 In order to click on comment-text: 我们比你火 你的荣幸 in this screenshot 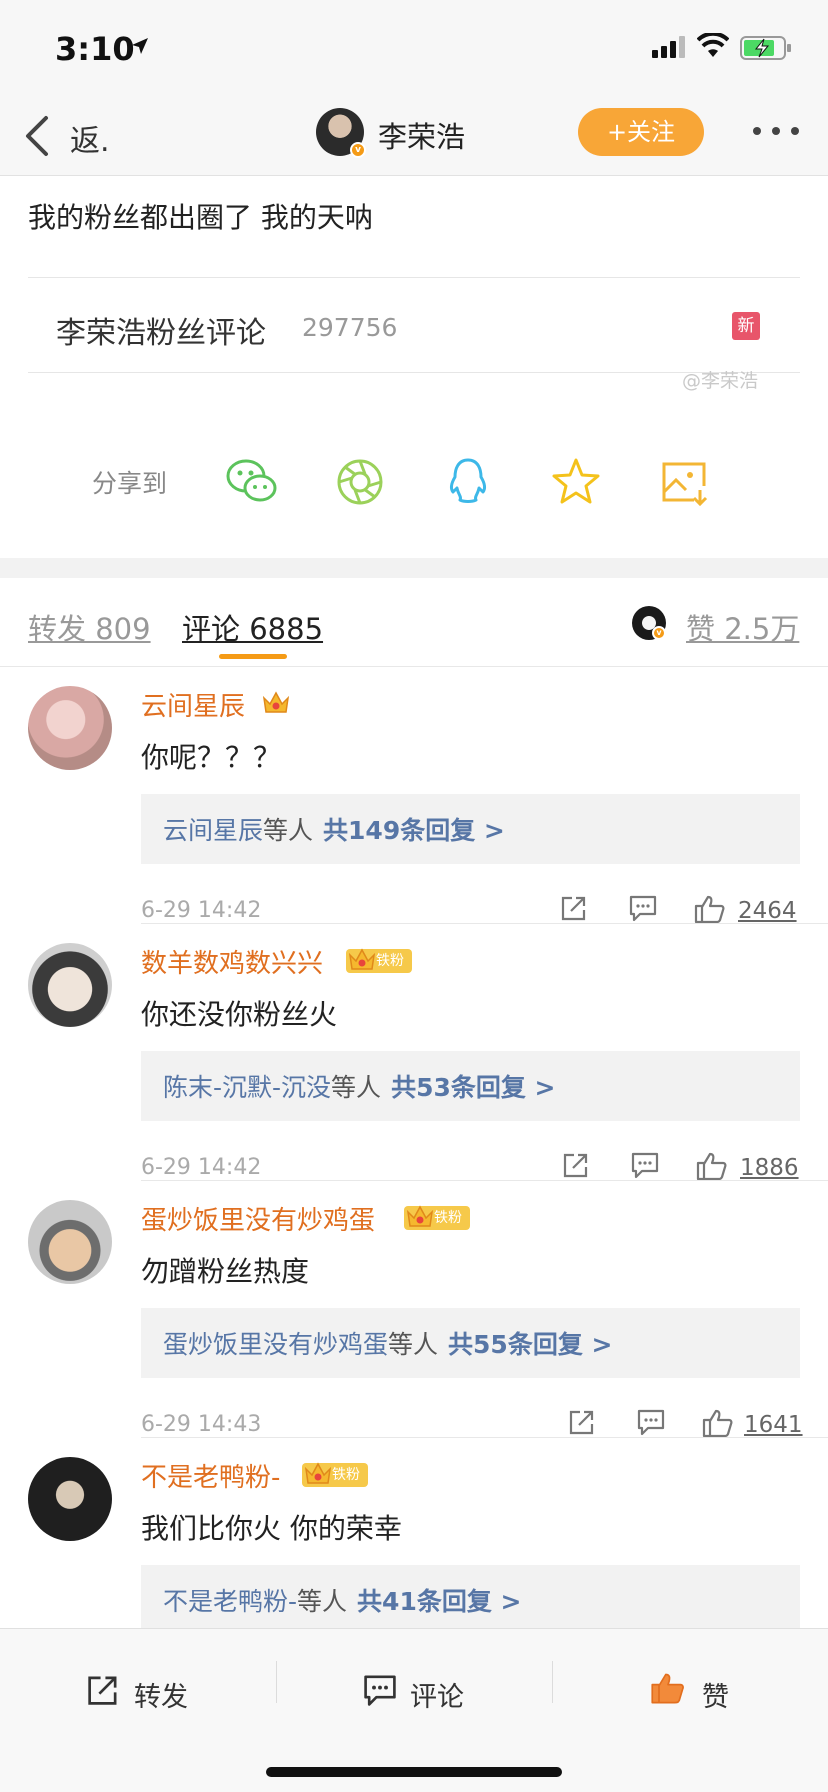, I will do `click(271, 1528)`.